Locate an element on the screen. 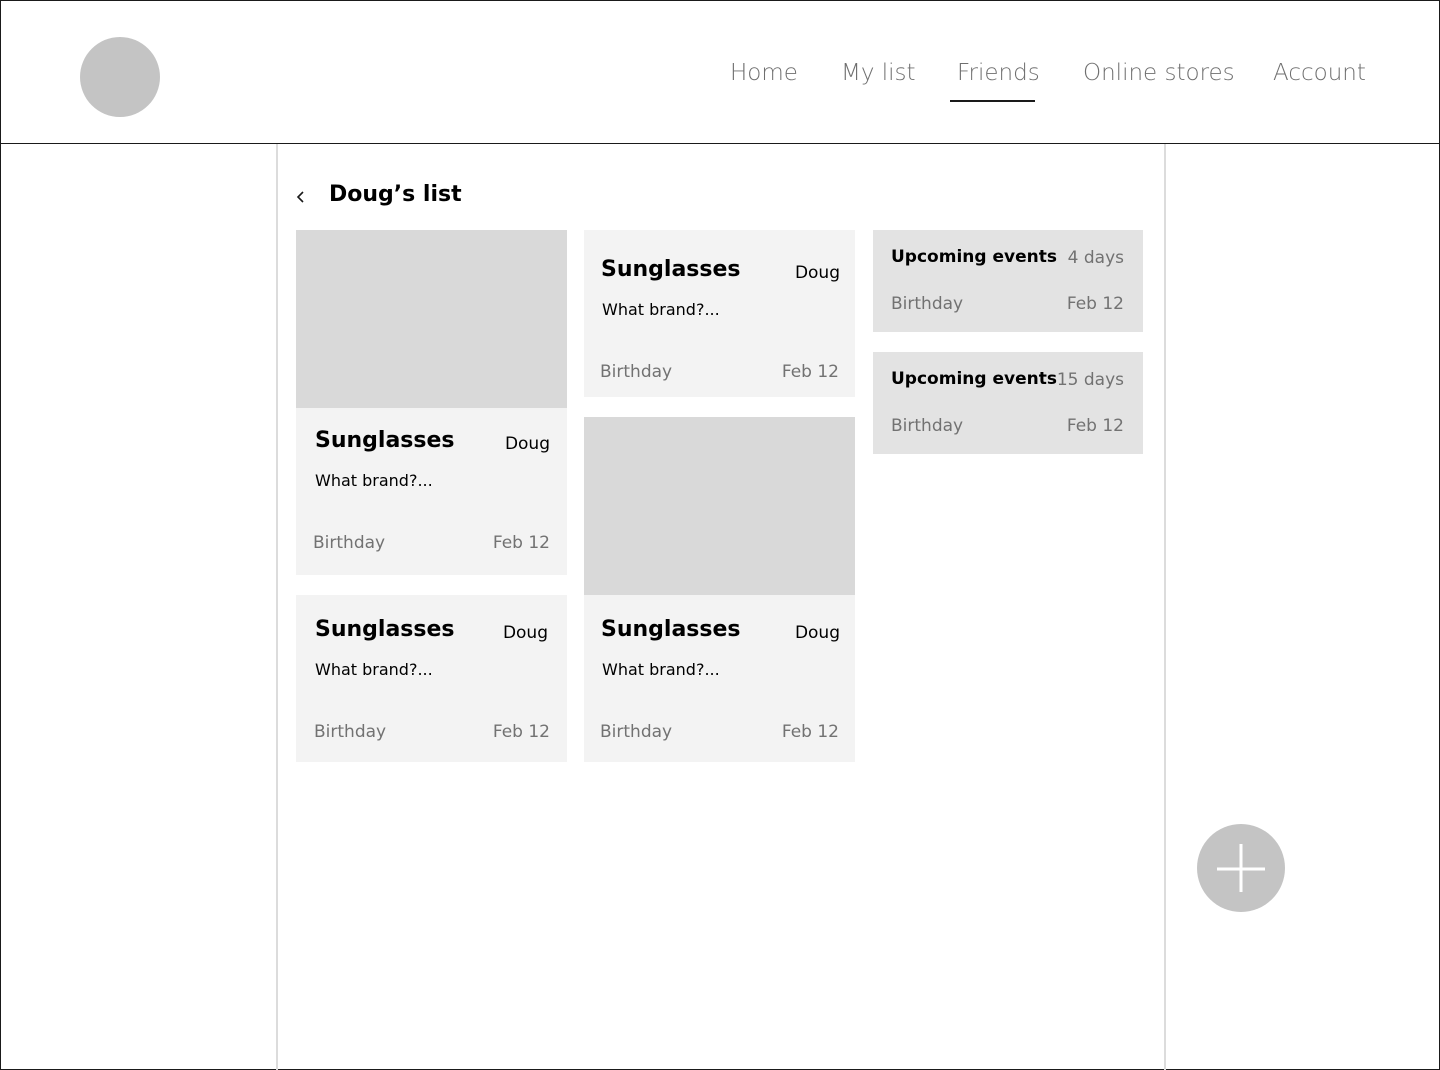 The height and width of the screenshot is (1070, 1440). nav-account: Account is located at coordinates (1319, 73).